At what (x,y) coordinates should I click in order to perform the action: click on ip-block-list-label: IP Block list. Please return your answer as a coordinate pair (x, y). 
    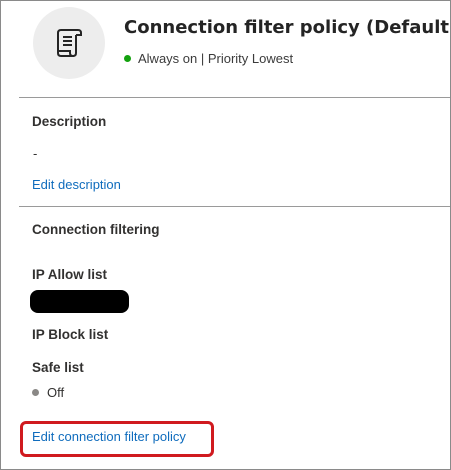
    Looking at the image, I should click on (70, 334).